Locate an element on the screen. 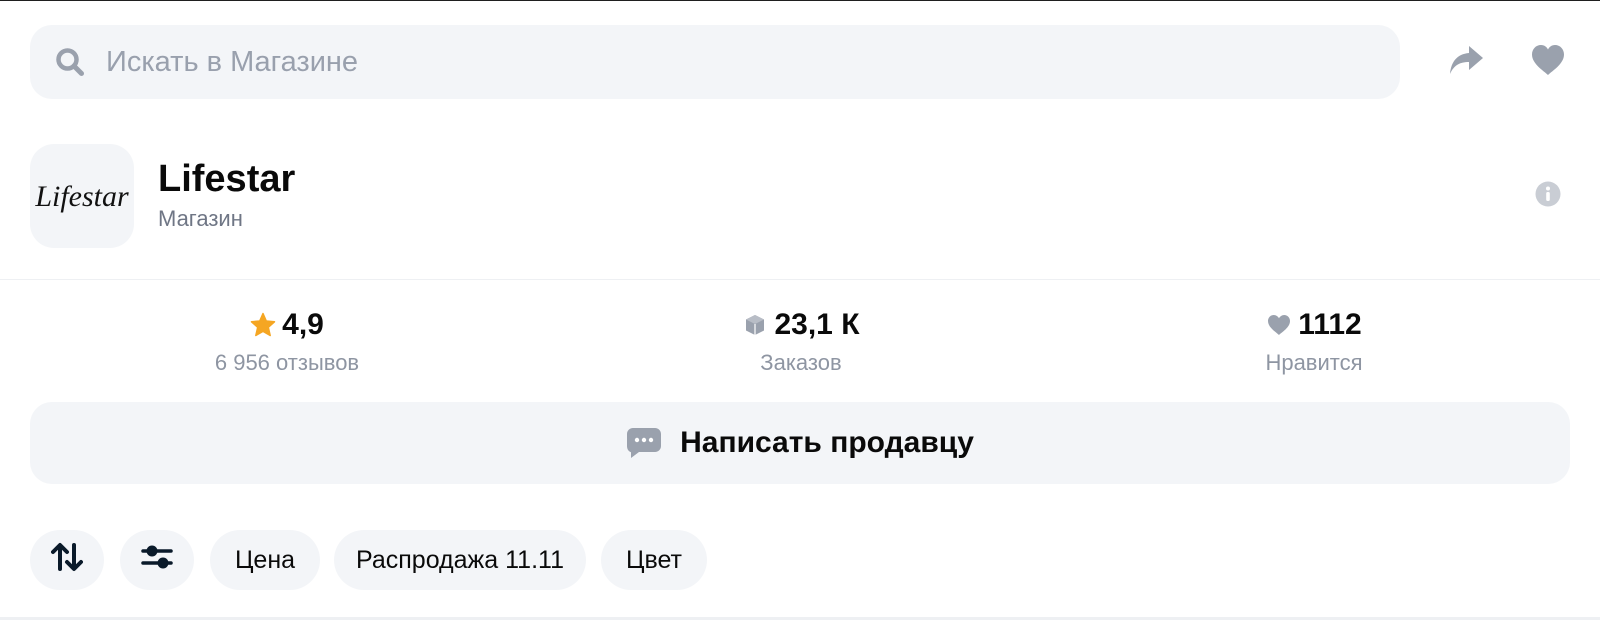  sort-button is located at coordinates (67, 560).